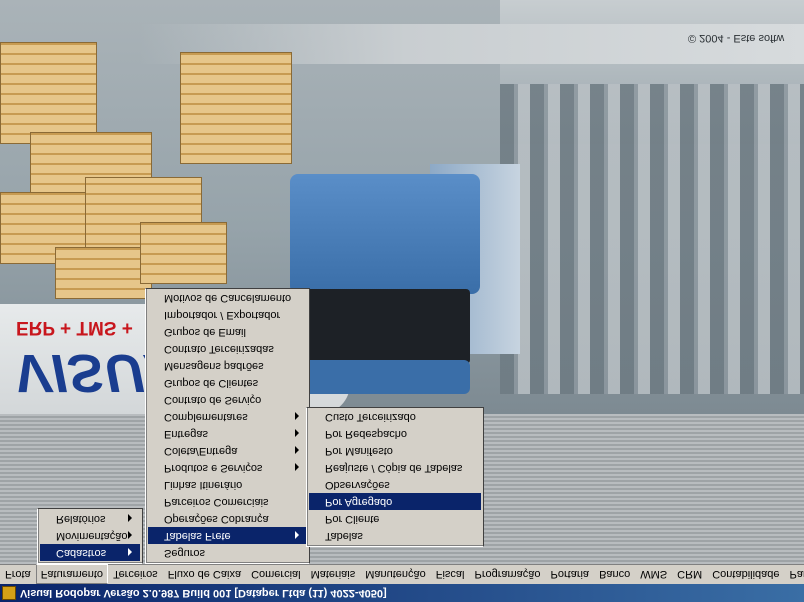 The image size is (804, 602). I want to click on menu-item-por-cliente: Por Cliente, so click(395, 518).